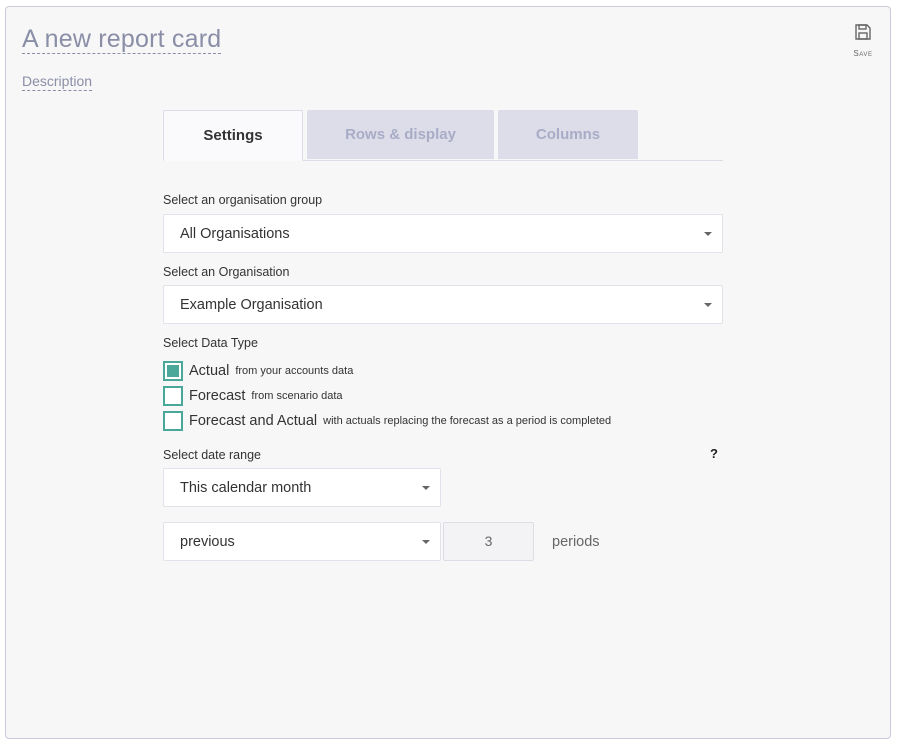 Image resolution: width=898 pixels, height=746 pixels. I want to click on direction-select: previous, so click(302, 541).